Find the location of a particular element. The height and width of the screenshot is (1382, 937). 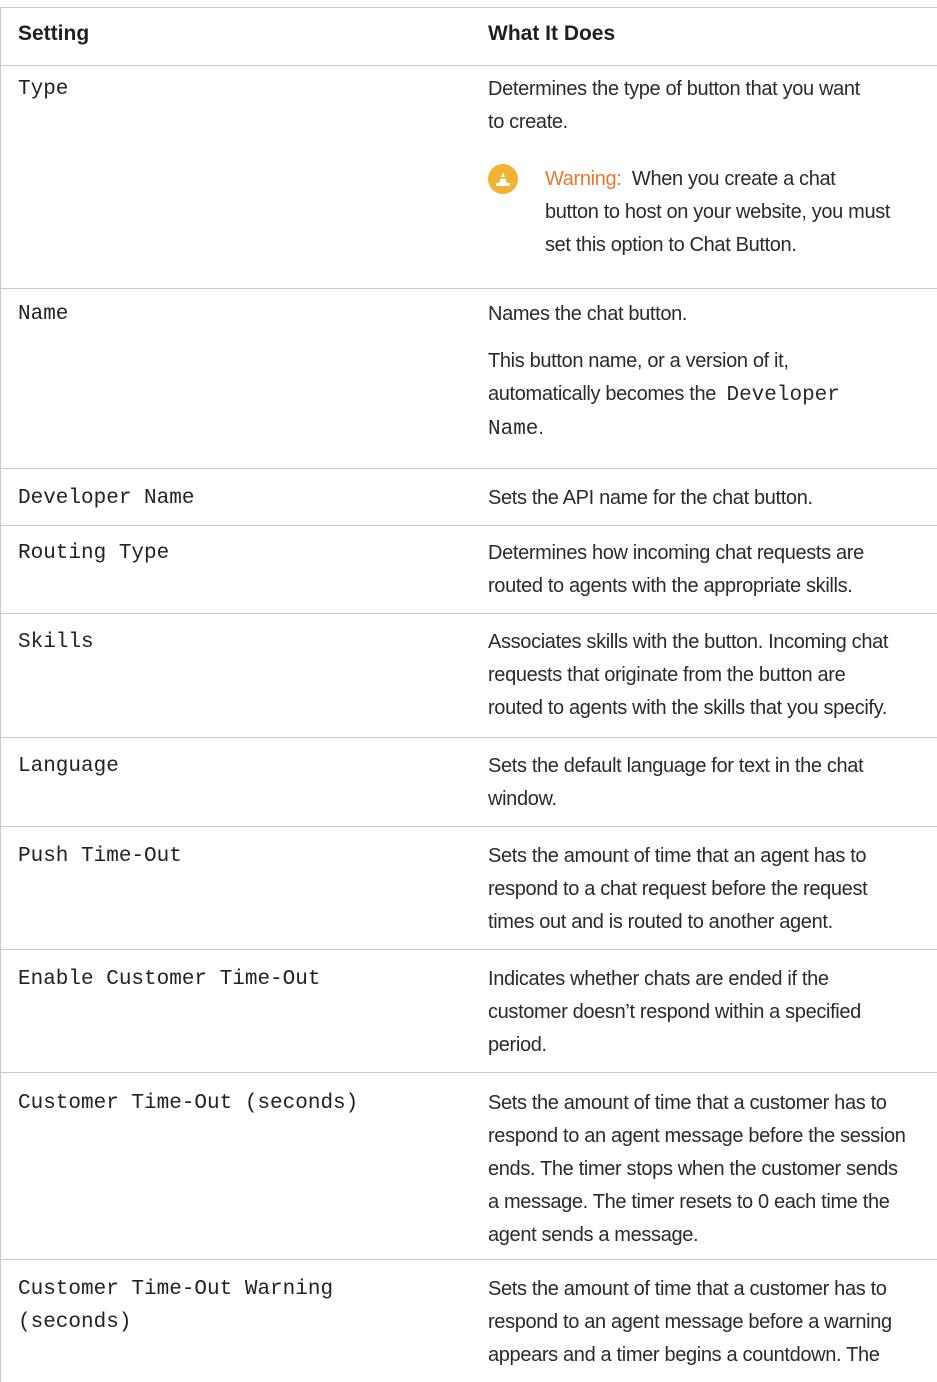

warning-cone-icon is located at coordinates (503, 179).